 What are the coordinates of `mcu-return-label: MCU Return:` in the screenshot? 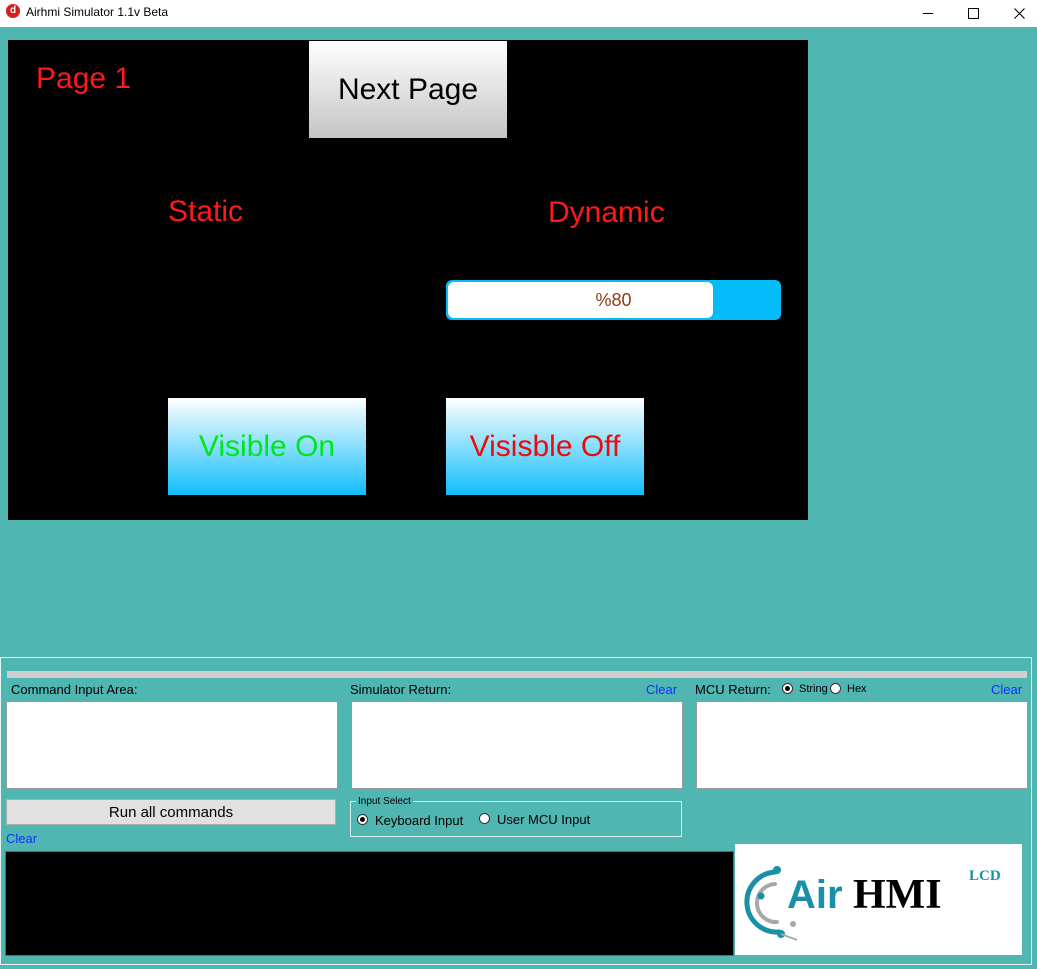 It's located at (733, 689).